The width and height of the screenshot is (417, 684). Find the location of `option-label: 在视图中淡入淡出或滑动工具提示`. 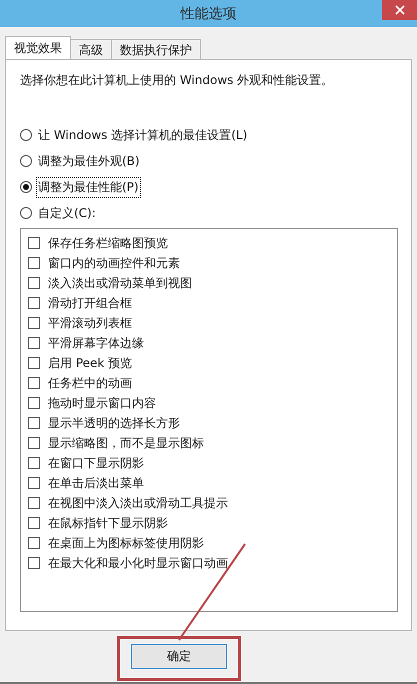

option-label: 在视图中淡入淡出或滑动工具提示 is located at coordinates (138, 503).